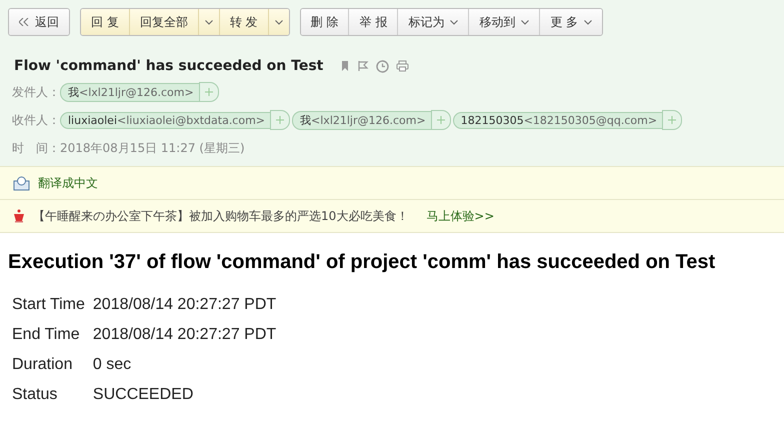 The image size is (784, 423). I want to click on field-label: 收件人：, so click(36, 120).